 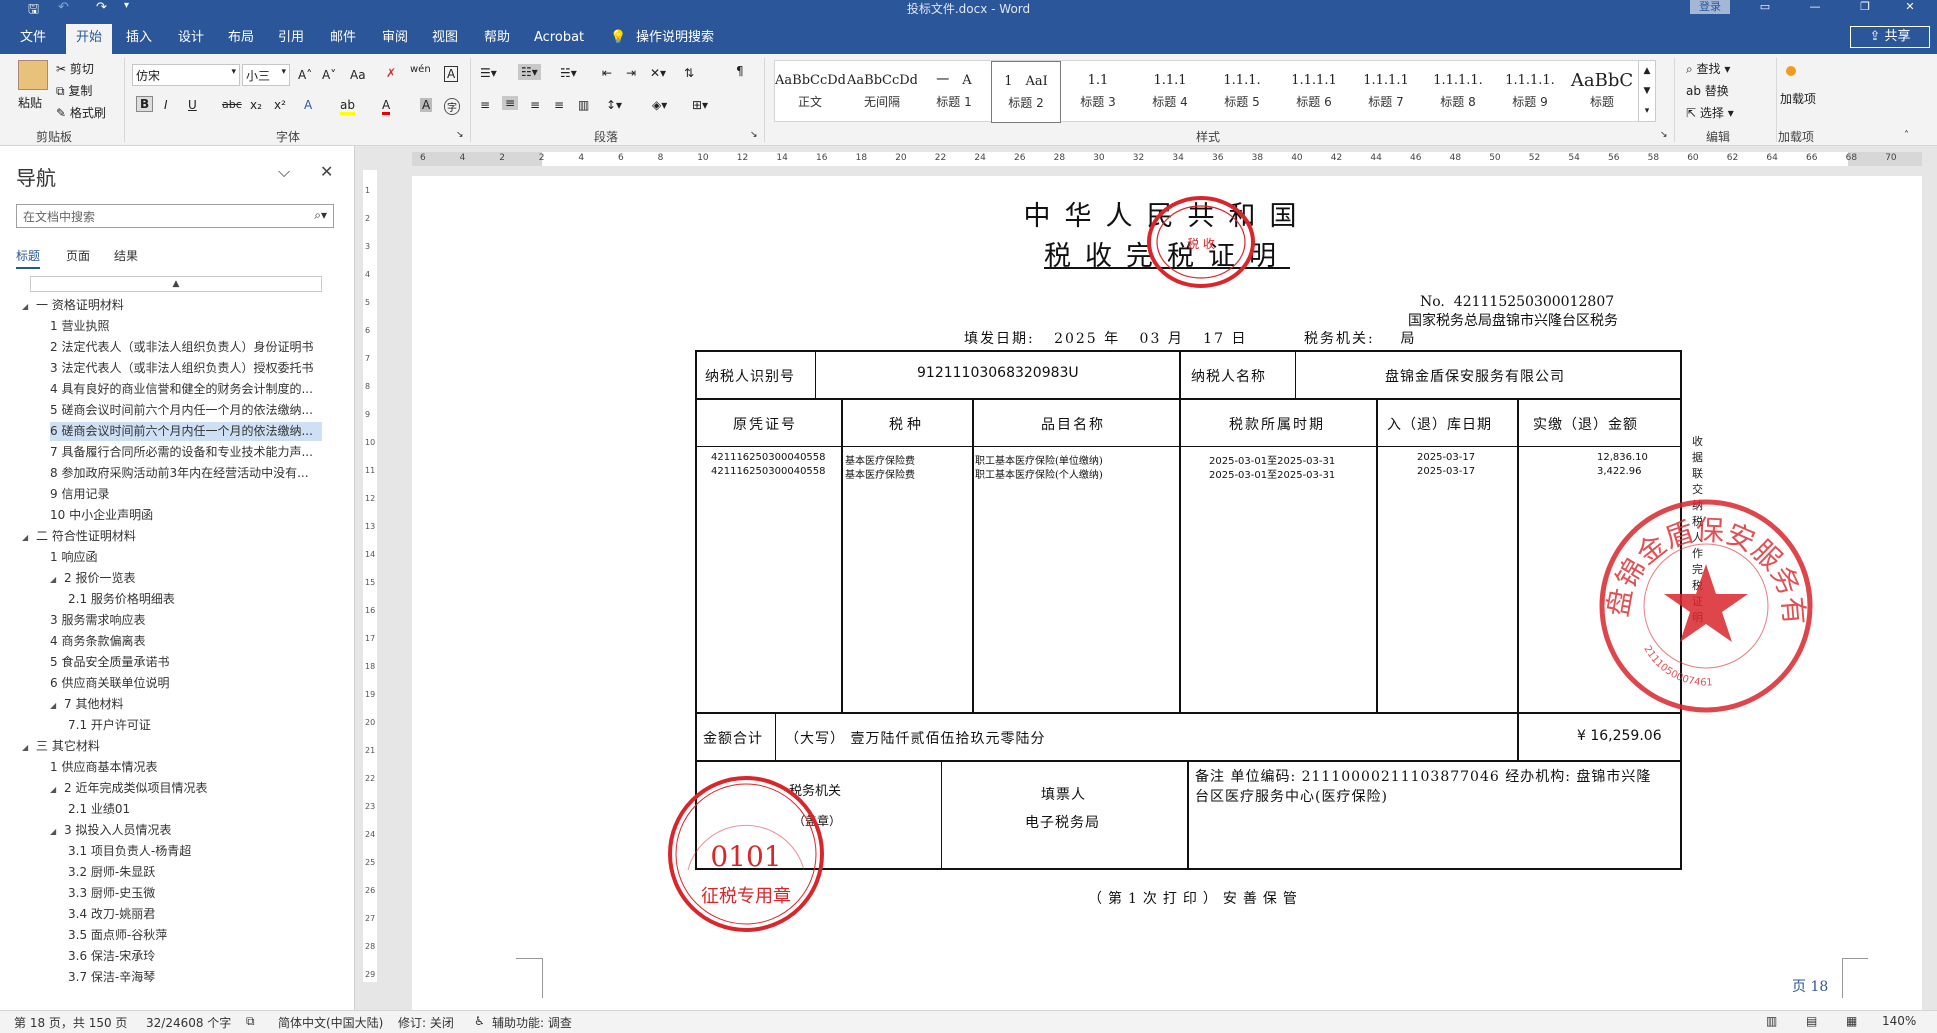 What do you see at coordinates (186, 662) in the screenshot?
I see `nav-heading-item: 5 食品安全质量承诺书` at bounding box center [186, 662].